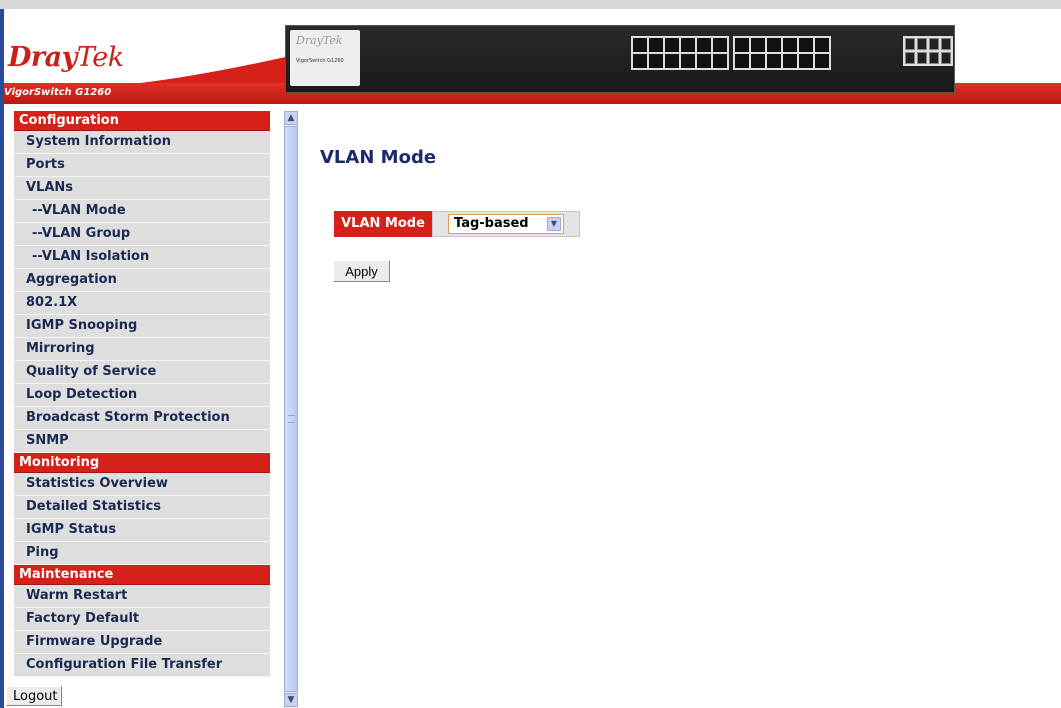  I want to click on model-name: VigorSwitch G1260, so click(58, 92).